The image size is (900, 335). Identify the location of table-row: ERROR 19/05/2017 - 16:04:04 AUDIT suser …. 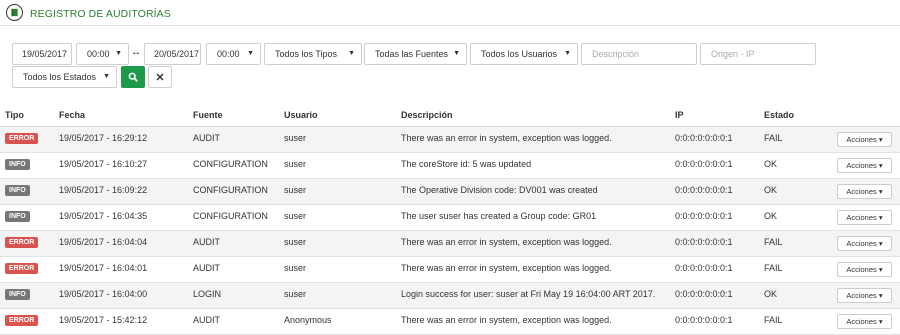
(450, 244).